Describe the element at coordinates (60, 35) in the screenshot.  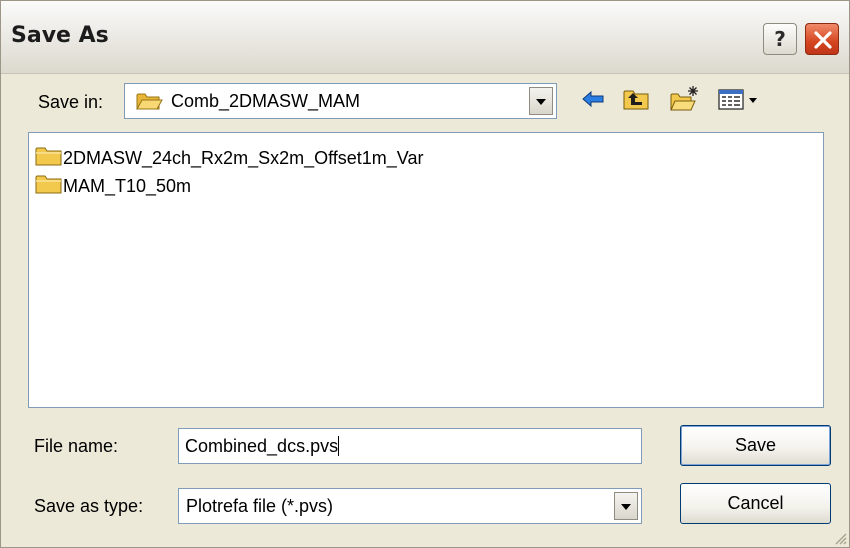
I see `window-title: Save As` at that location.